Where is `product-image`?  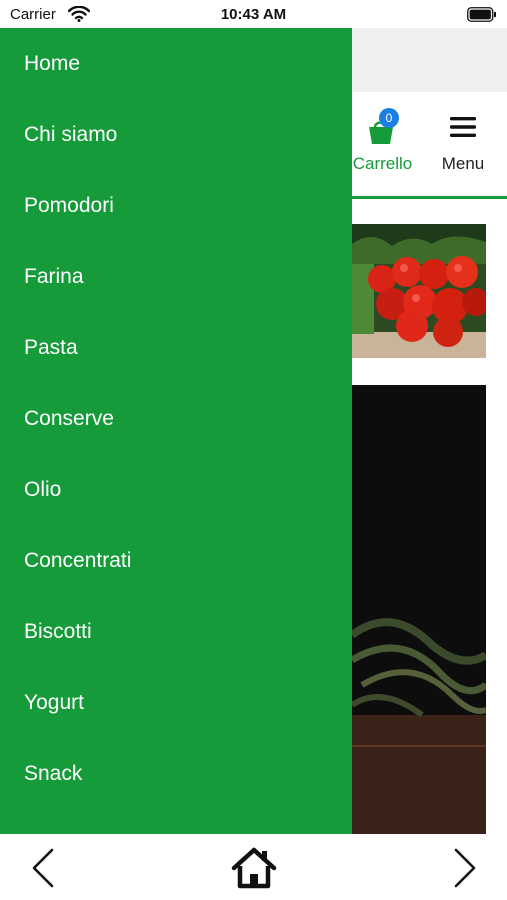 product-image is located at coordinates (419, 609).